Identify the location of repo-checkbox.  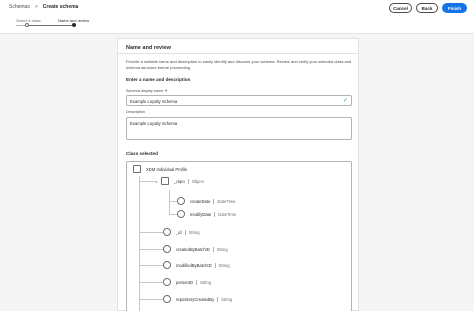
(165, 181).